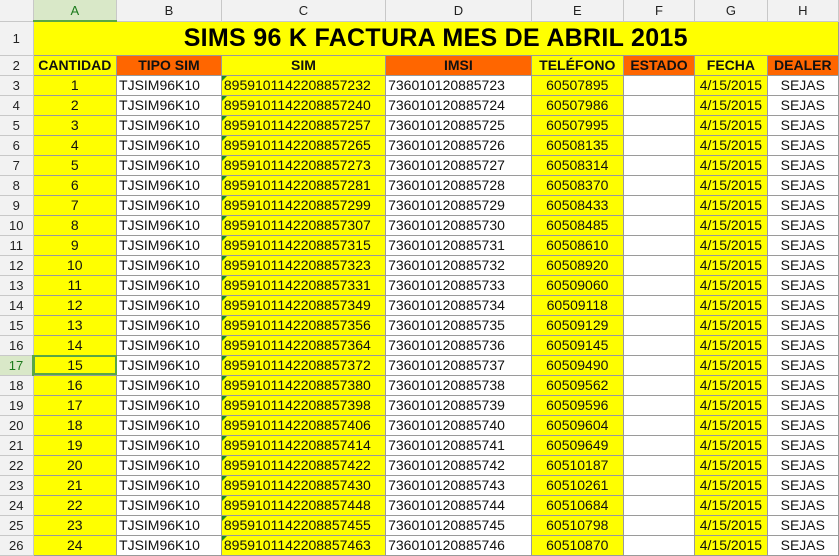 The height and width of the screenshot is (556, 839). I want to click on row-header: 7, so click(17, 165).